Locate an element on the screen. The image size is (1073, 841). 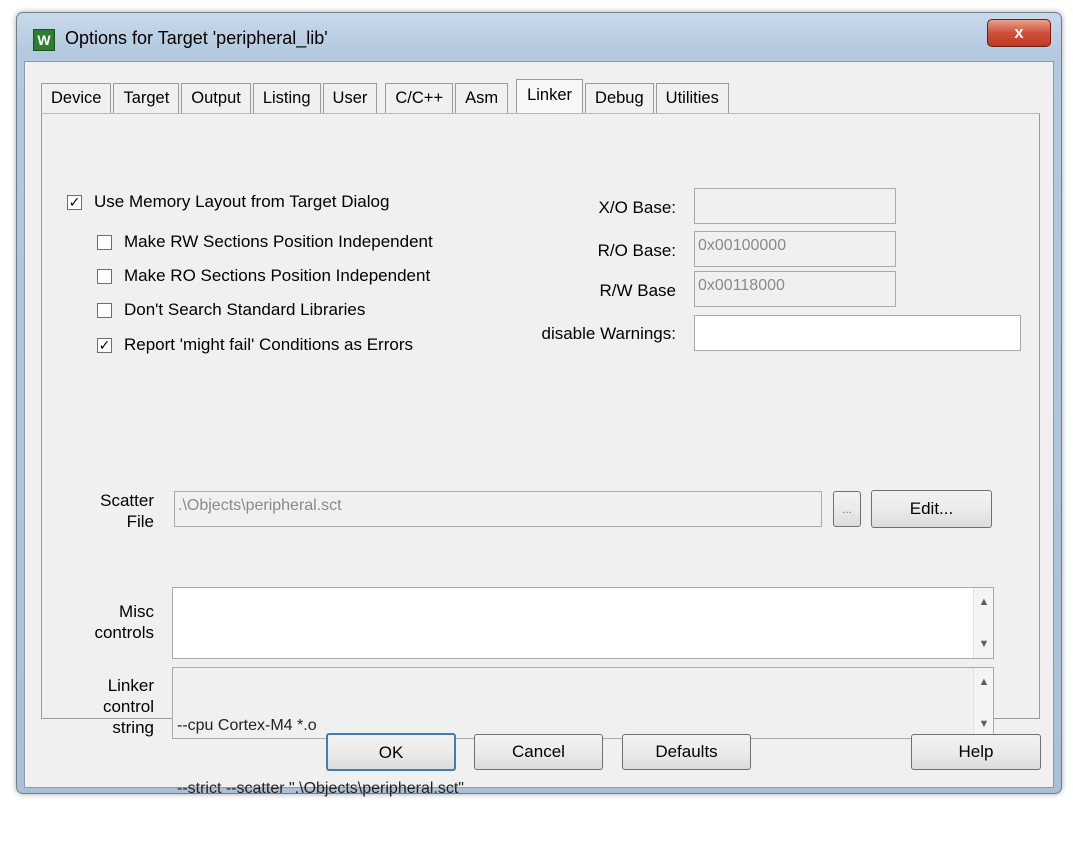
ok-button: OK is located at coordinates (391, 752).